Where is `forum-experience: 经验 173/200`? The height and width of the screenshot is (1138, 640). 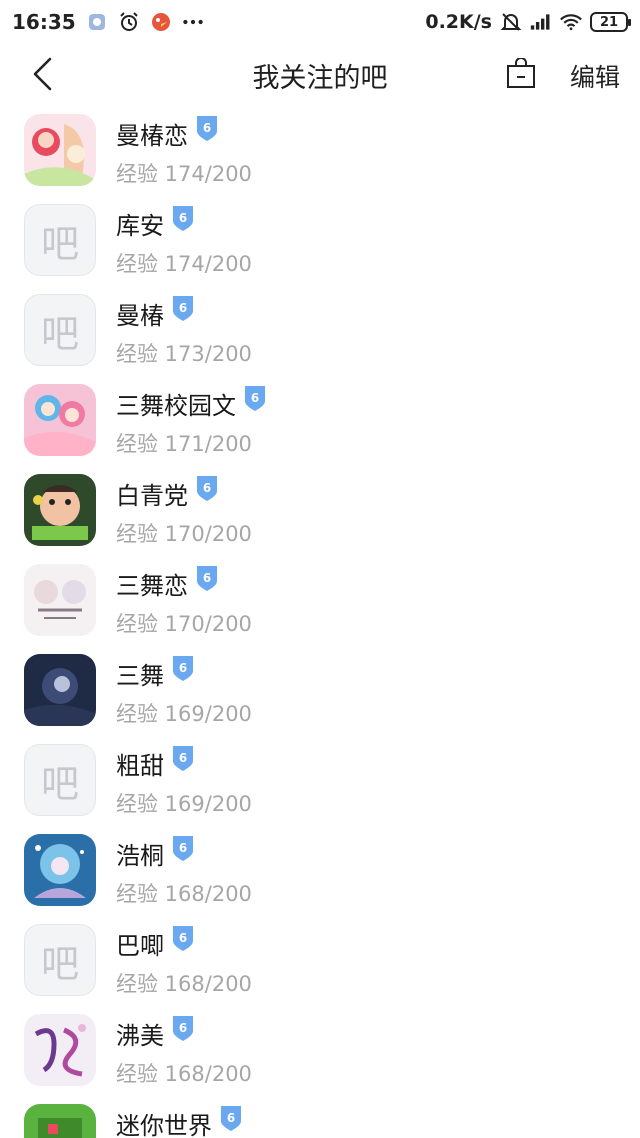 forum-experience: 经验 173/200 is located at coordinates (184, 354).